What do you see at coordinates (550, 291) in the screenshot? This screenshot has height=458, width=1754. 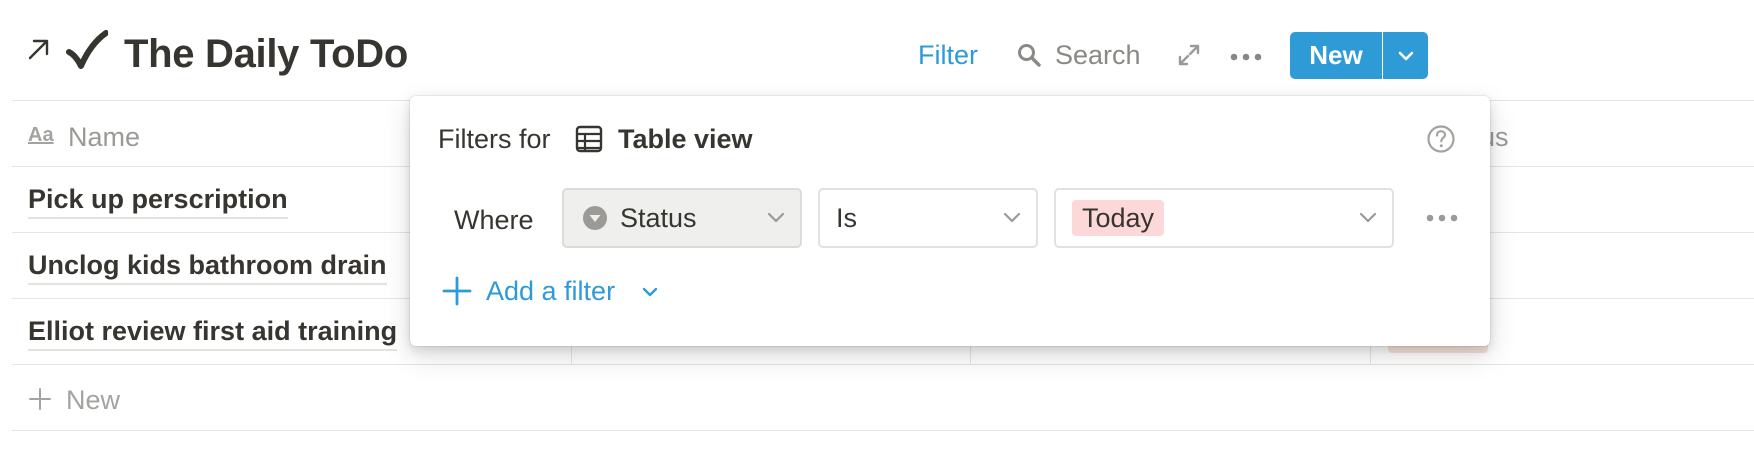 I see `add-filter-button: Add a filter` at bounding box center [550, 291].